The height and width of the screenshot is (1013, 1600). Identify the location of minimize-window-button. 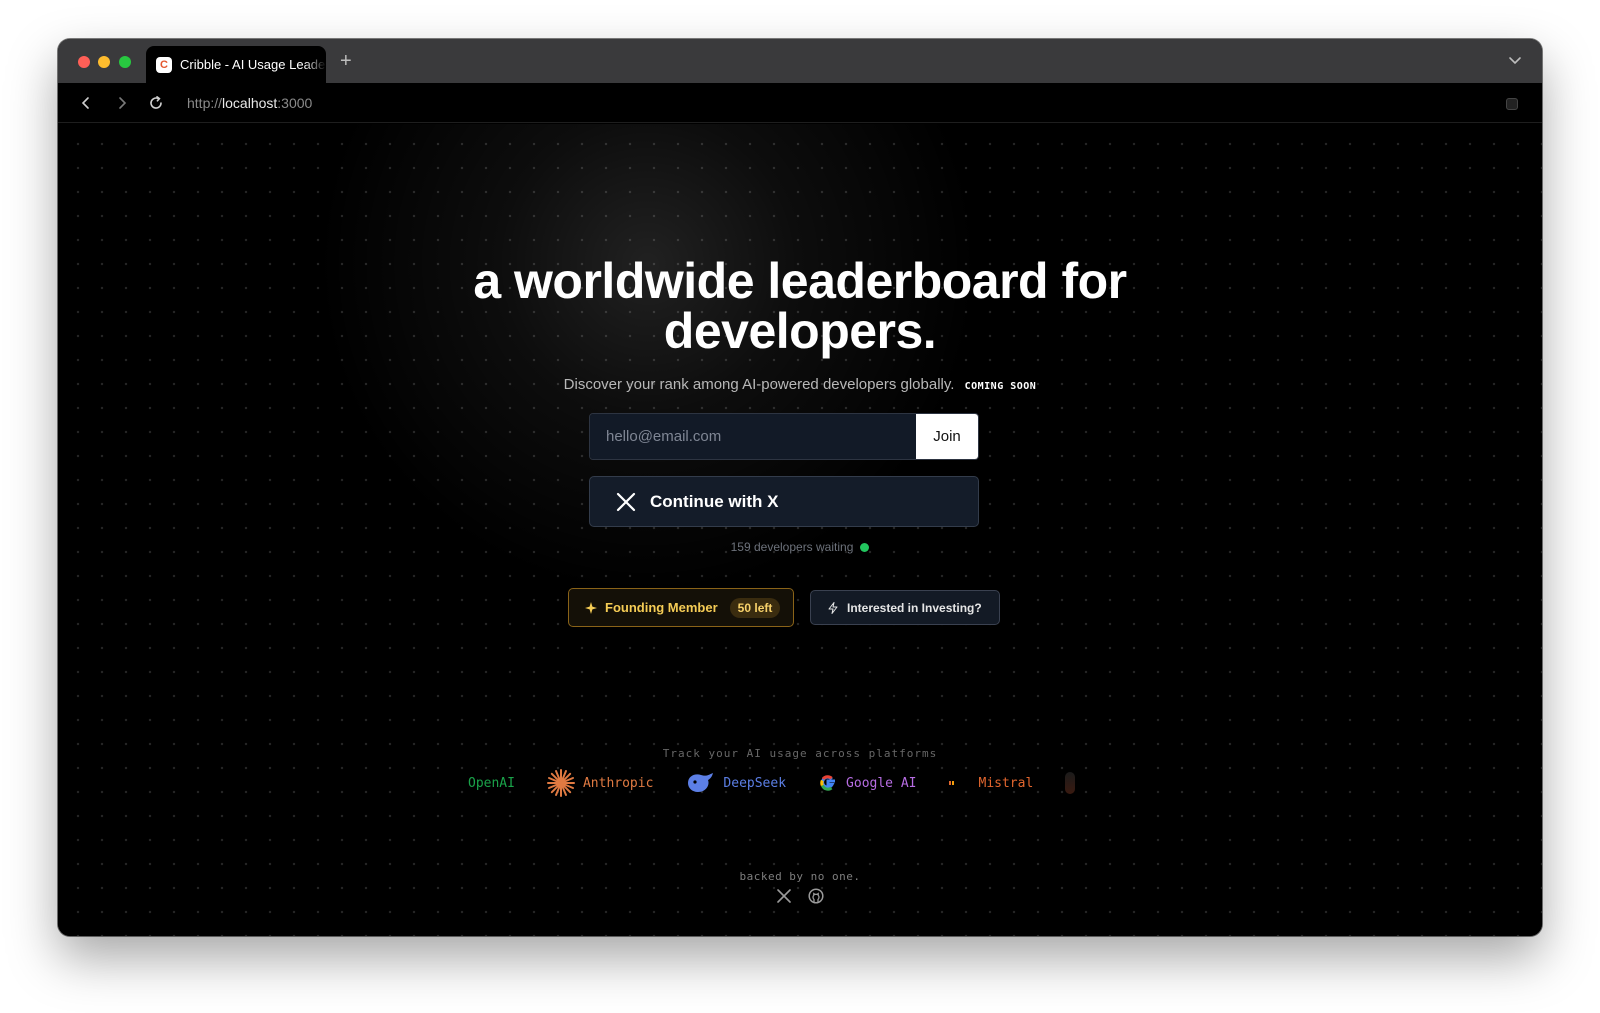
(104, 62).